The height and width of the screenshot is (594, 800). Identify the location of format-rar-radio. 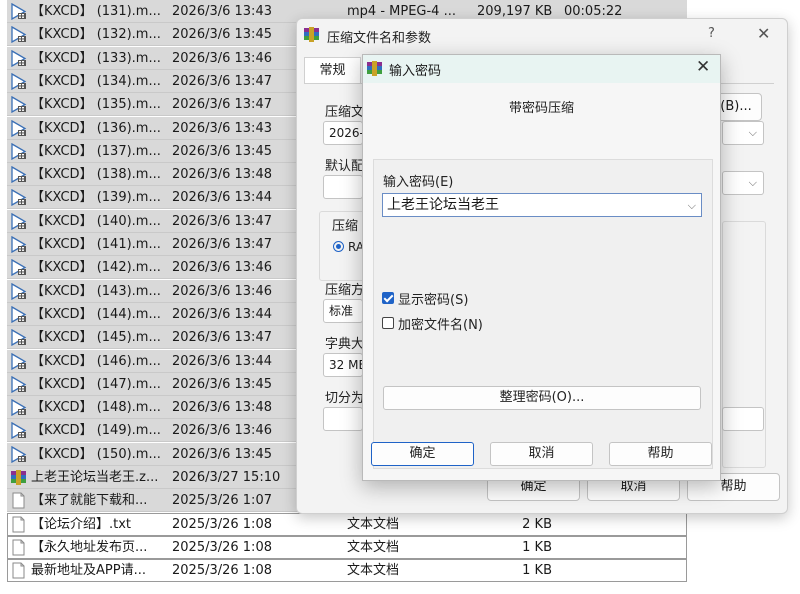
(338, 246).